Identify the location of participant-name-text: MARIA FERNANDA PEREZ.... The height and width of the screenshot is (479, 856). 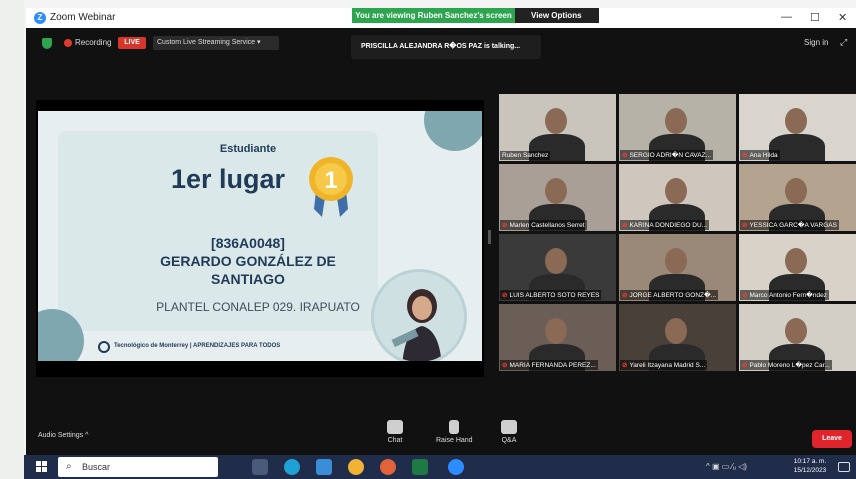
(552, 365).